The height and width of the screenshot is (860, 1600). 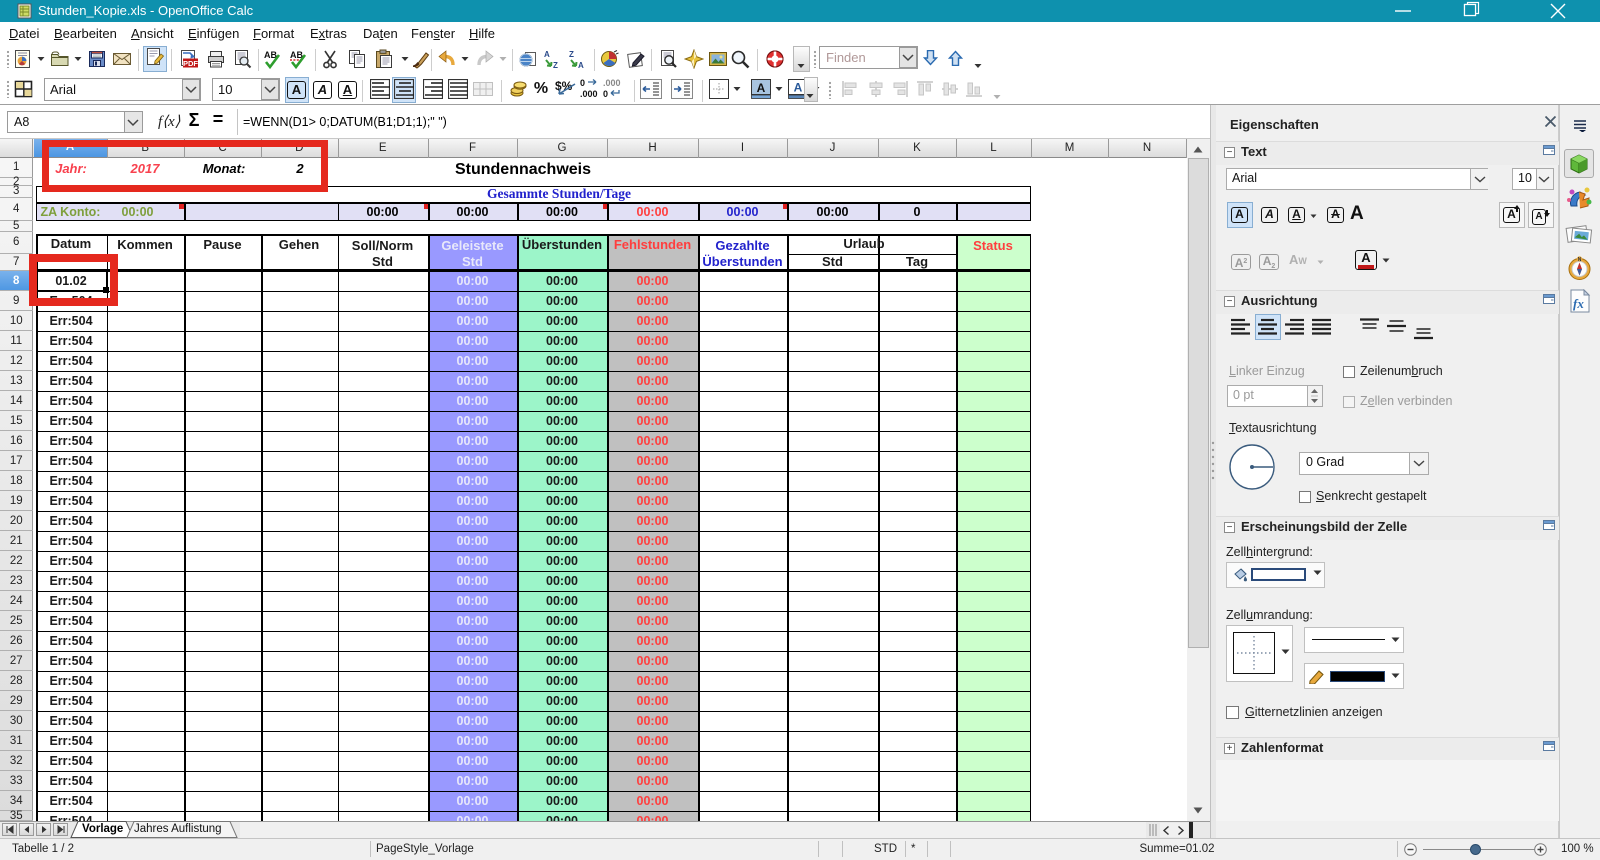 I want to click on svg-text: N, so click(x=1580, y=260).